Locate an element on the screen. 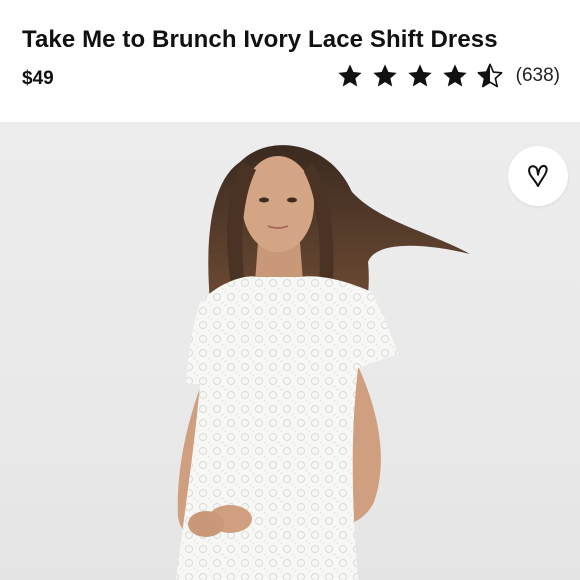 This screenshot has height=580, width=580. star-rating is located at coordinates (420, 76).